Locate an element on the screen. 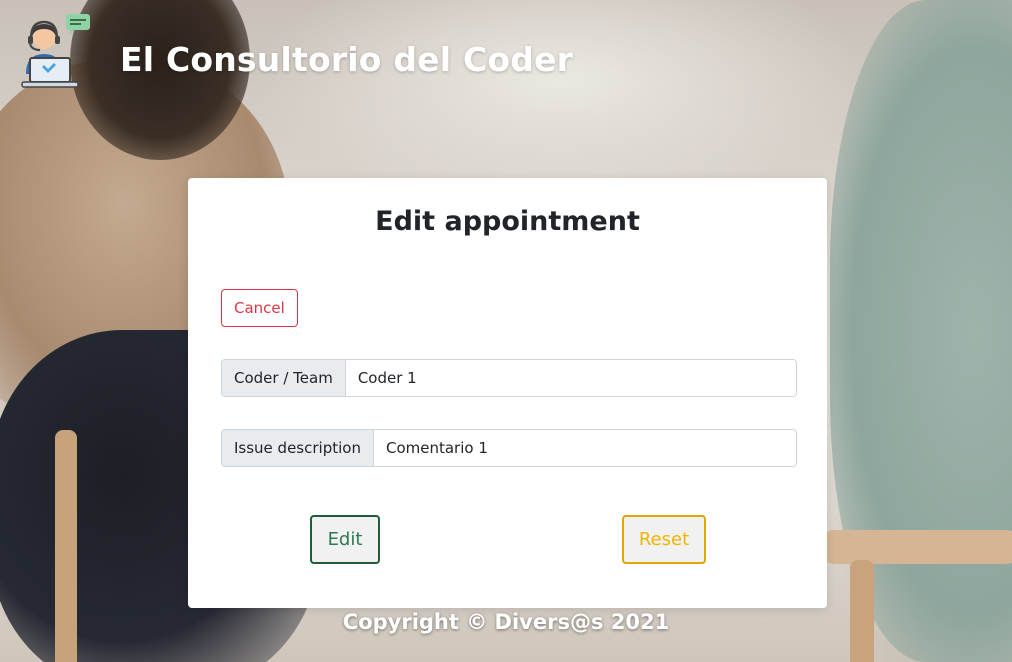  coder-team-label: Coder / Team is located at coordinates (284, 378).